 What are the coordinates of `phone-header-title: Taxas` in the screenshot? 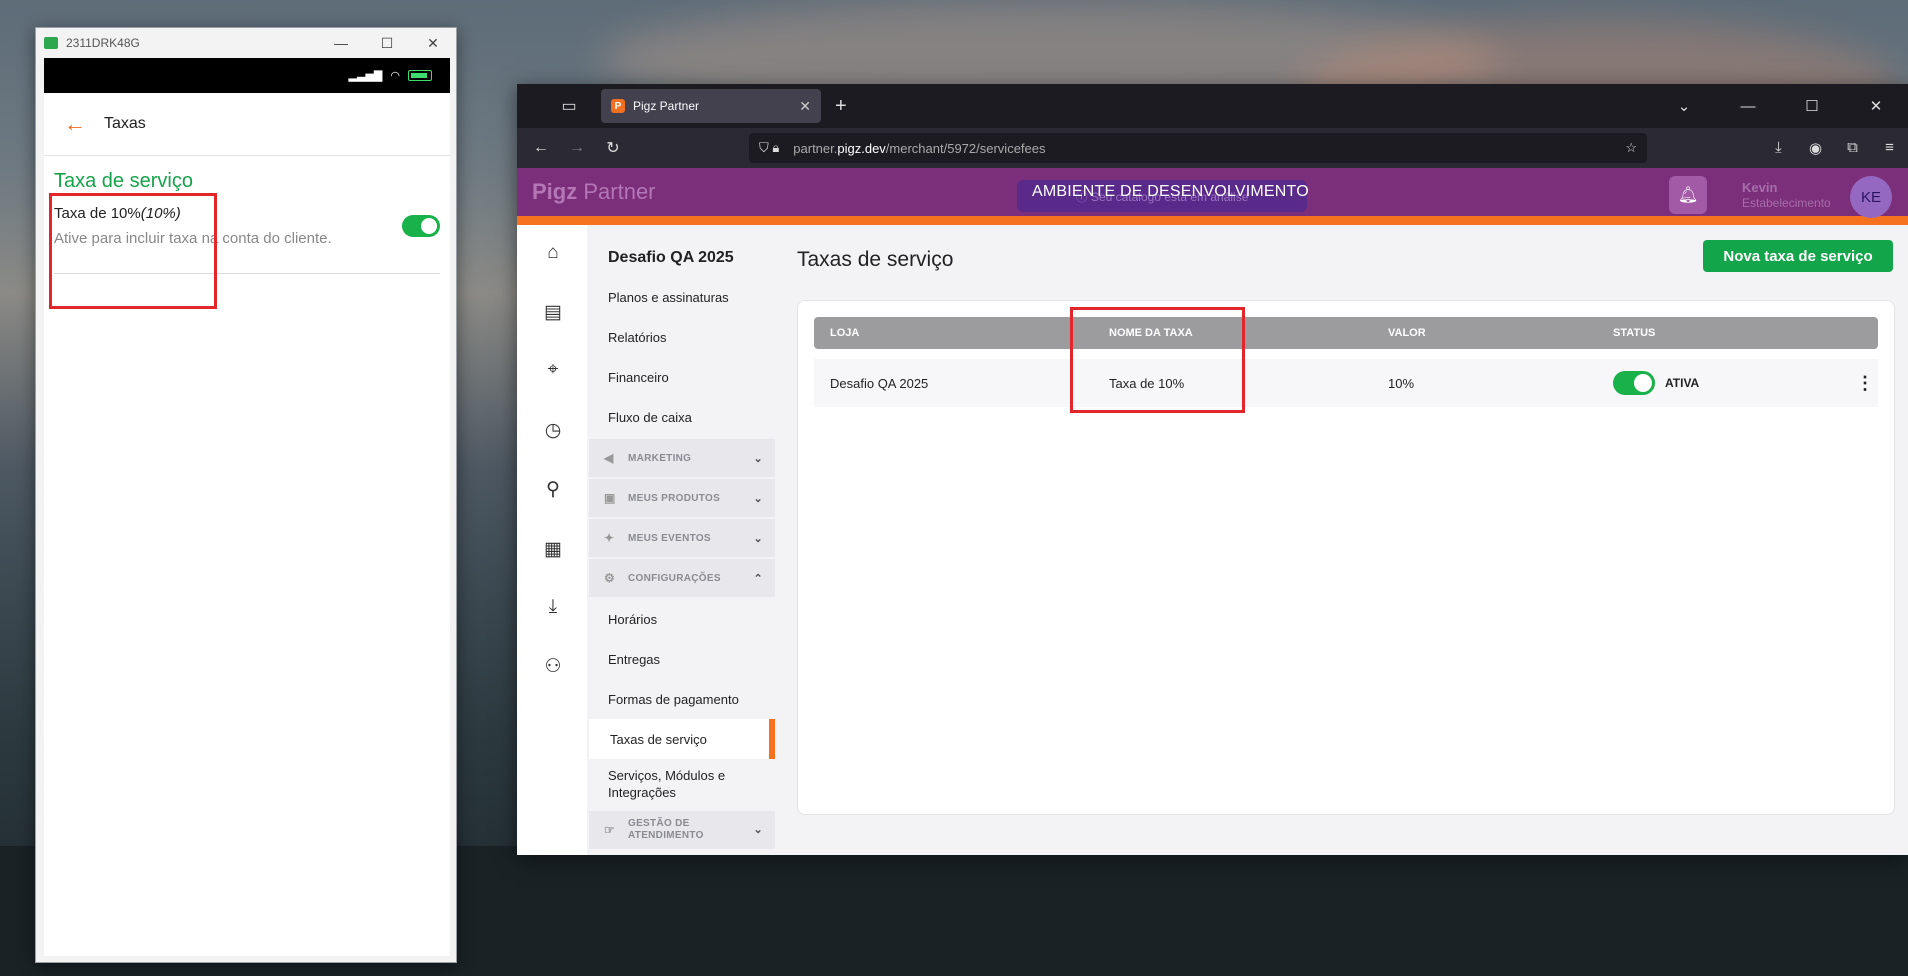 It's located at (125, 123).